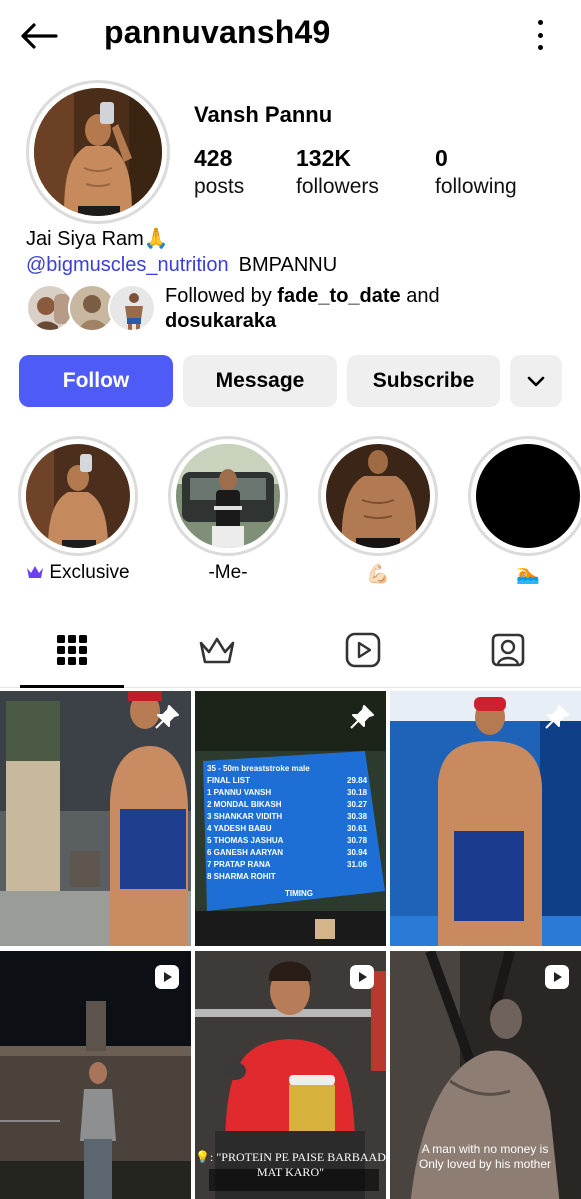 The width and height of the screenshot is (581, 1199). What do you see at coordinates (245, 852) in the screenshot?
I see `score-line: 6 GANESH AARYAN` at bounding box center [245, 852].